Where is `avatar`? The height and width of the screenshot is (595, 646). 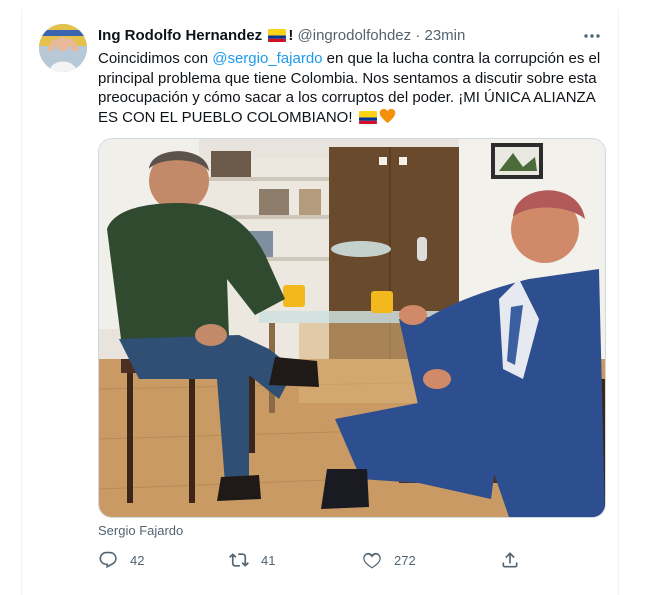
avatar is located at coordinates (63, 48).